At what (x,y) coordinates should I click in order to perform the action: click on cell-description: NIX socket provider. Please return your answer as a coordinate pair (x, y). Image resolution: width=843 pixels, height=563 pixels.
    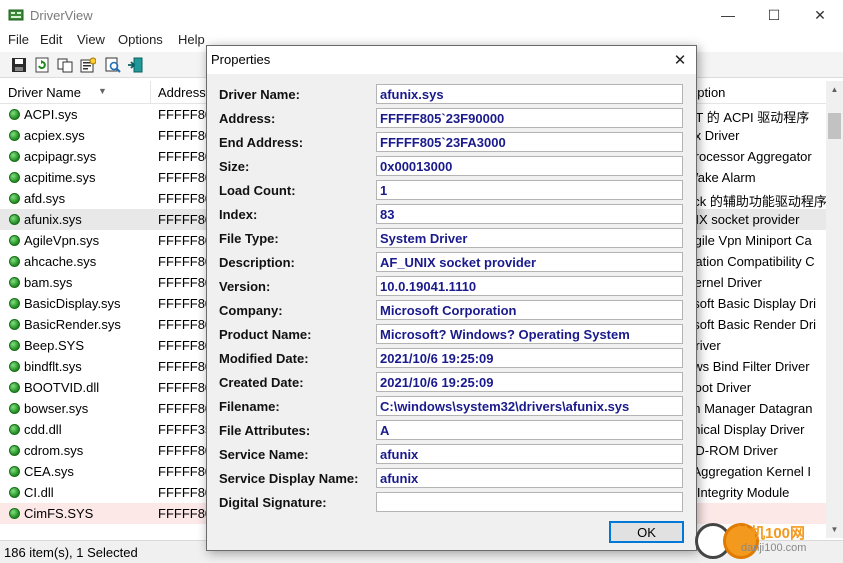
    Looking at the image, I should click on (743, 219).